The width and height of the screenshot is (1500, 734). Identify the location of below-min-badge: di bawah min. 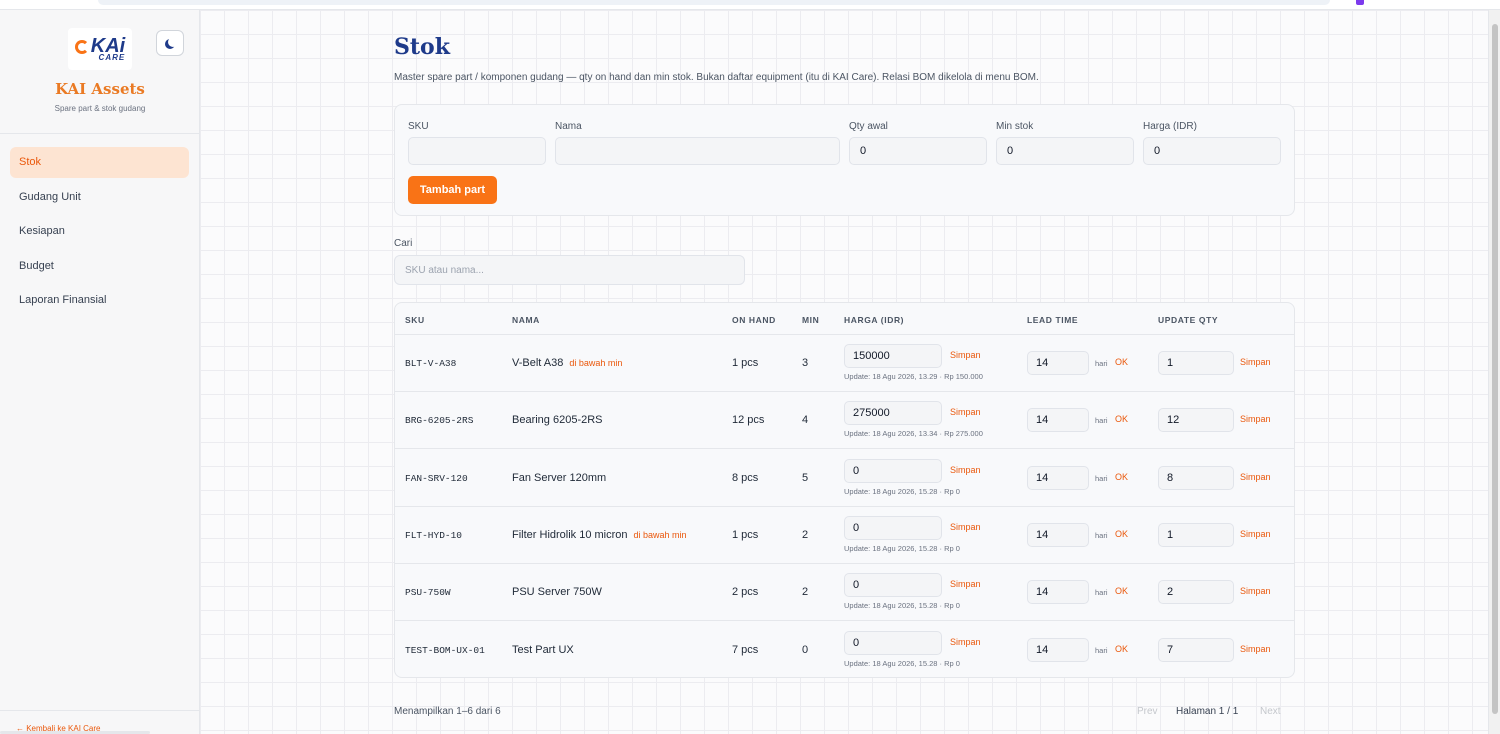
(660, 534).